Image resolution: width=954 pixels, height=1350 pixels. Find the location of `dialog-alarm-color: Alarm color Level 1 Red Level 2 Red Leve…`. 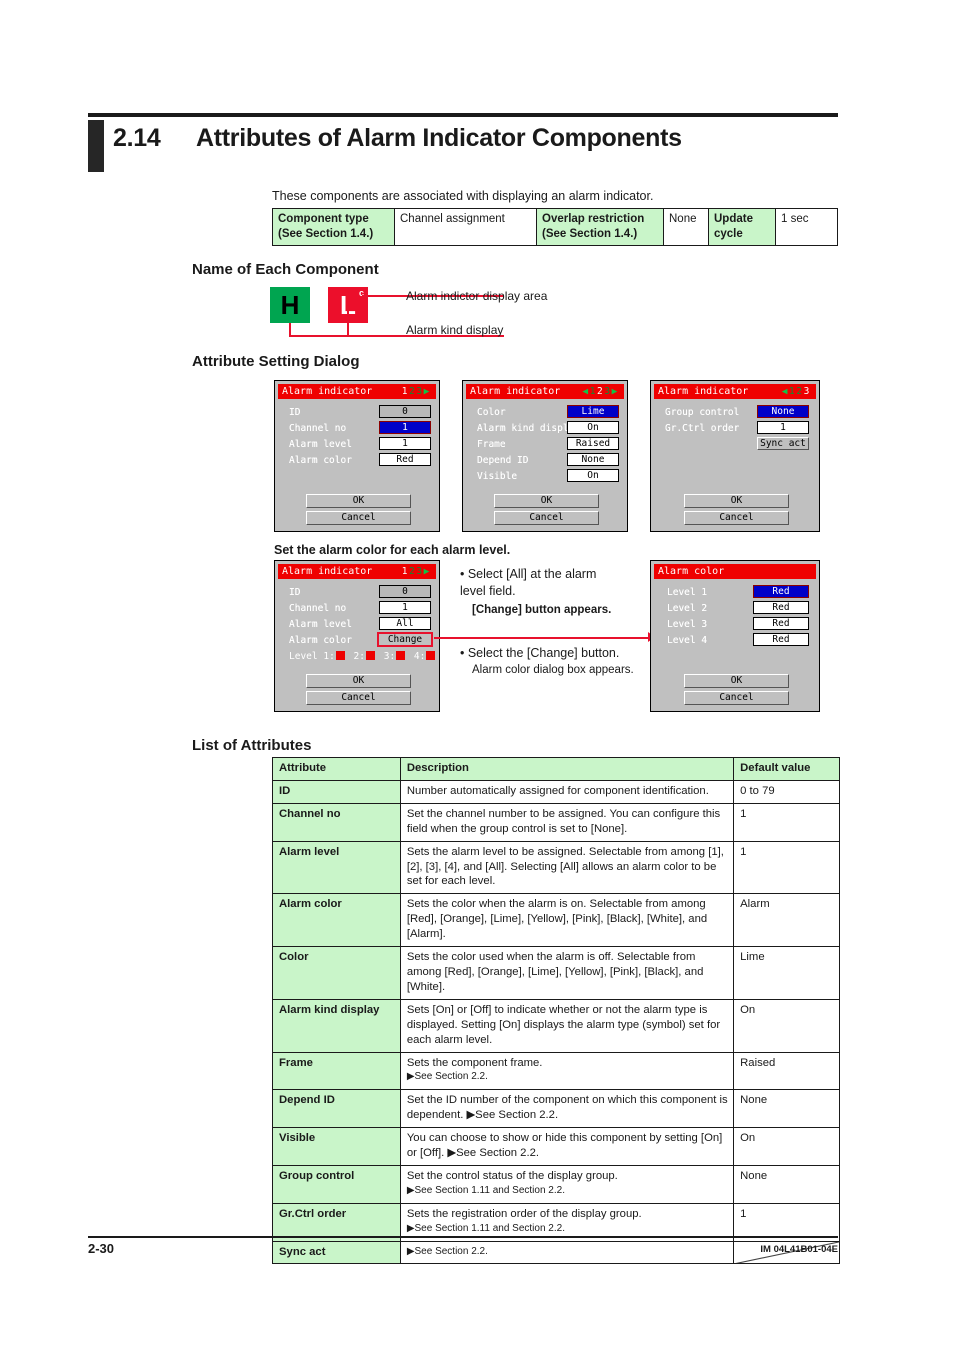

dialog-alarm-color: Alarm color Level 1 Red Level 2 Red Leve… is located at coordinates (735, 636).